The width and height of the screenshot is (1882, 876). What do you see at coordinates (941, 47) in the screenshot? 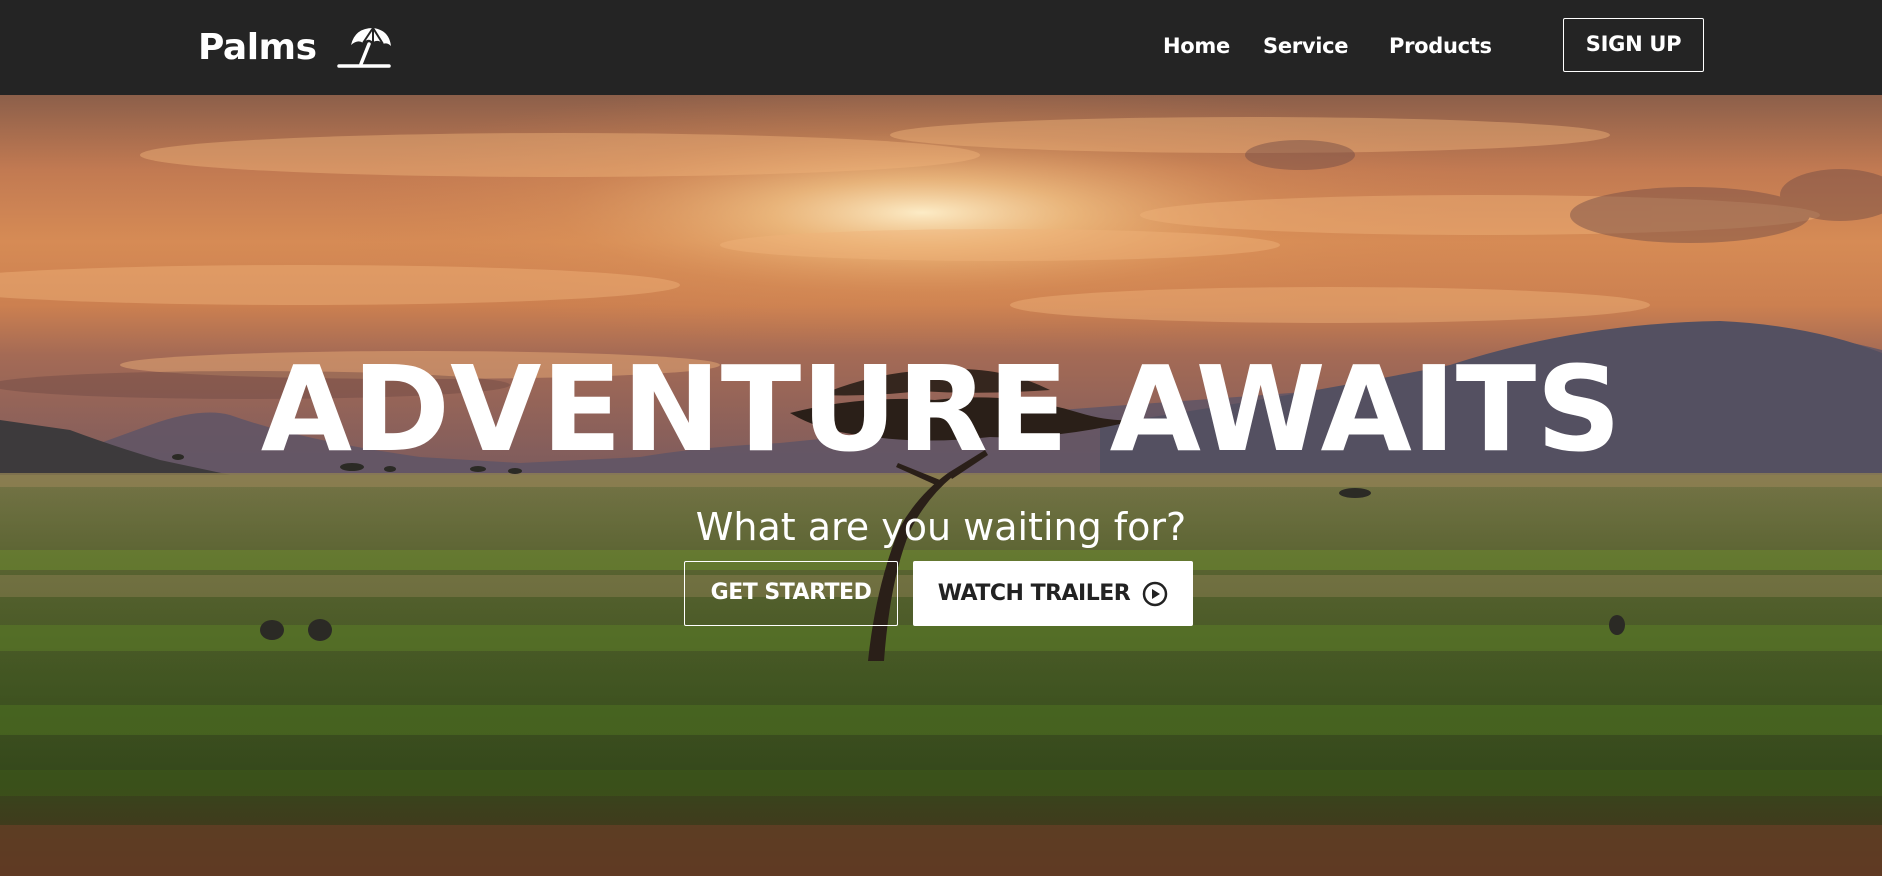
I see `navbar: Palms Home Service Products SIGN UP` at bounding box center [941, 47].